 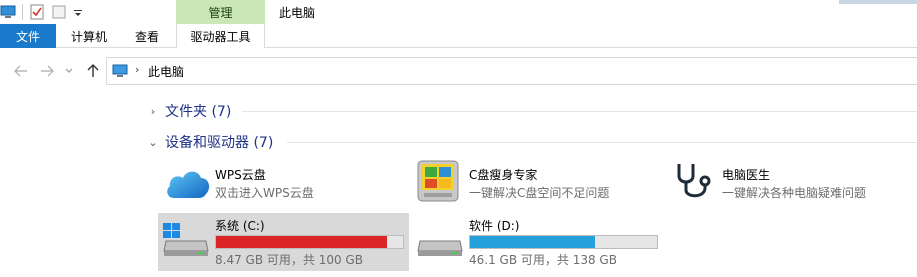 I want to click on forward-arrow-icon, so click(x=47, y=71).